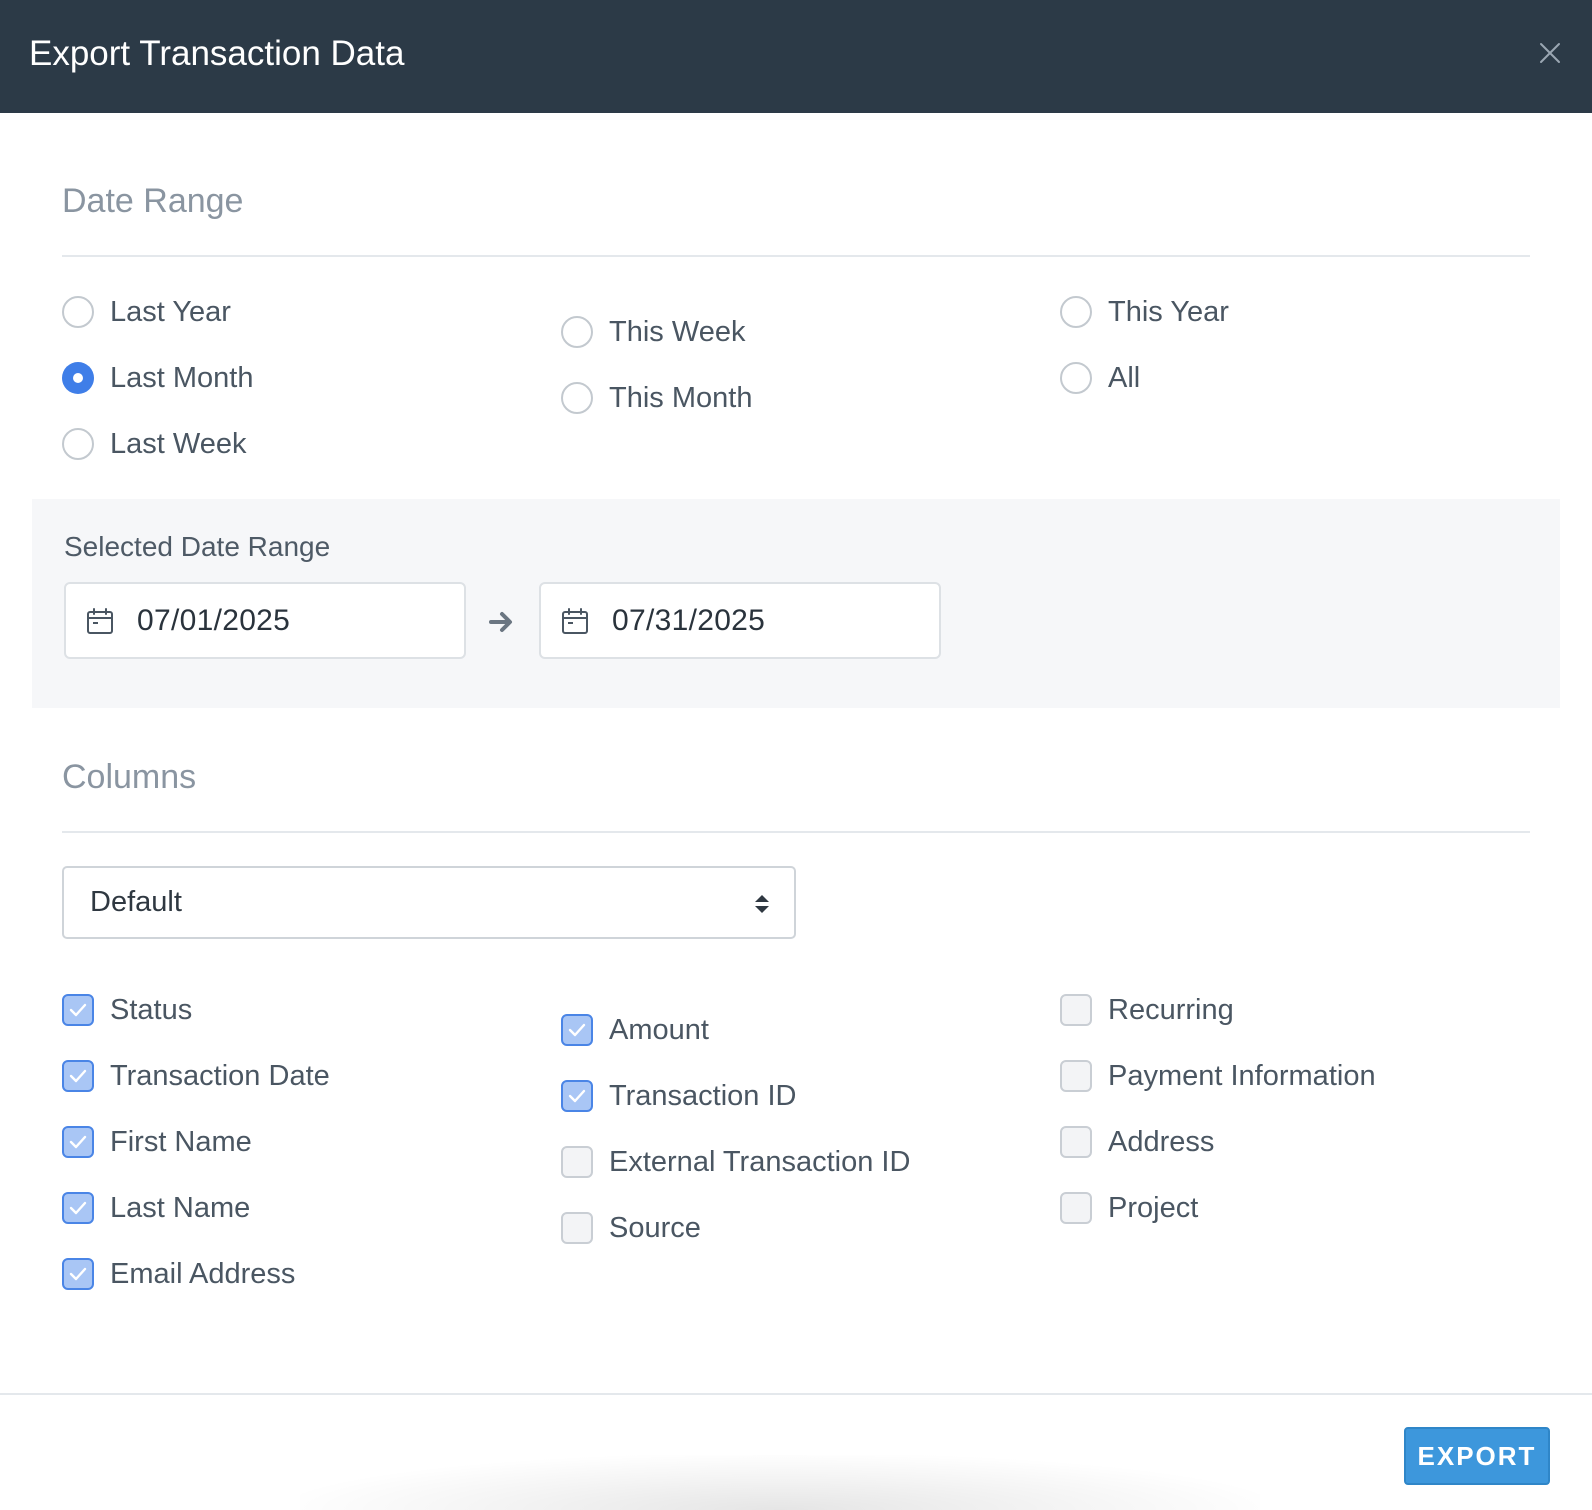  I want to click on checkbox-label: Transaction ID, so click(703, 1095).